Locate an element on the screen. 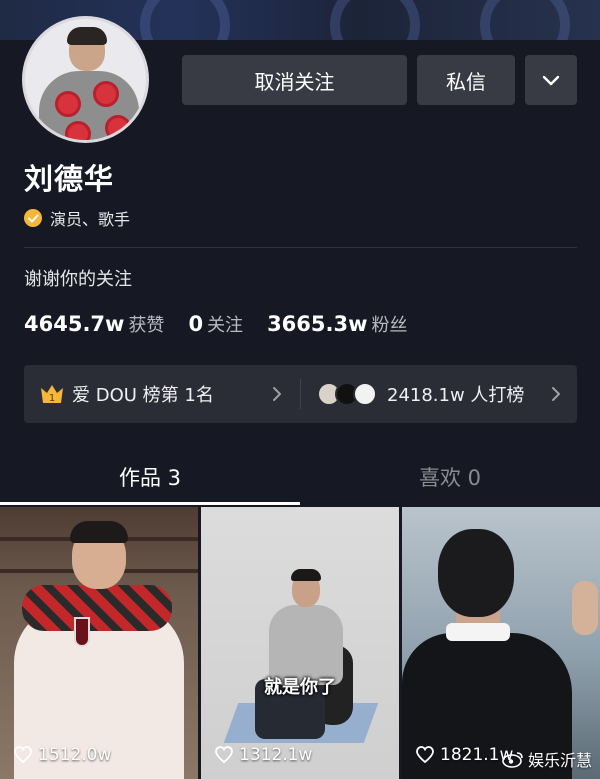 The image size is (600, 779). watermark-text: 娱乐沂慧 is located at coordinates (559, 760).